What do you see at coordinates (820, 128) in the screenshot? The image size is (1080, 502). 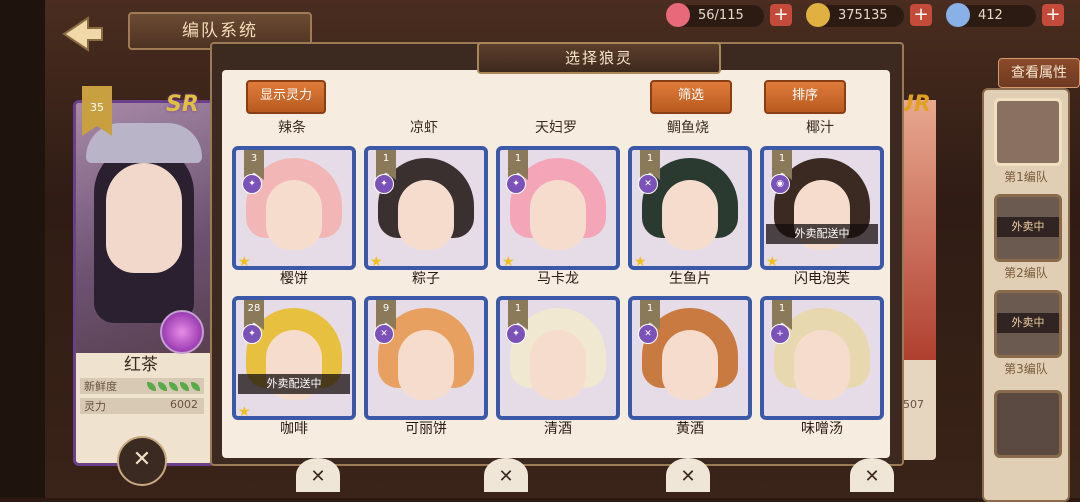 I see `row-name: 椰汁` at bounding box center [820, 128].